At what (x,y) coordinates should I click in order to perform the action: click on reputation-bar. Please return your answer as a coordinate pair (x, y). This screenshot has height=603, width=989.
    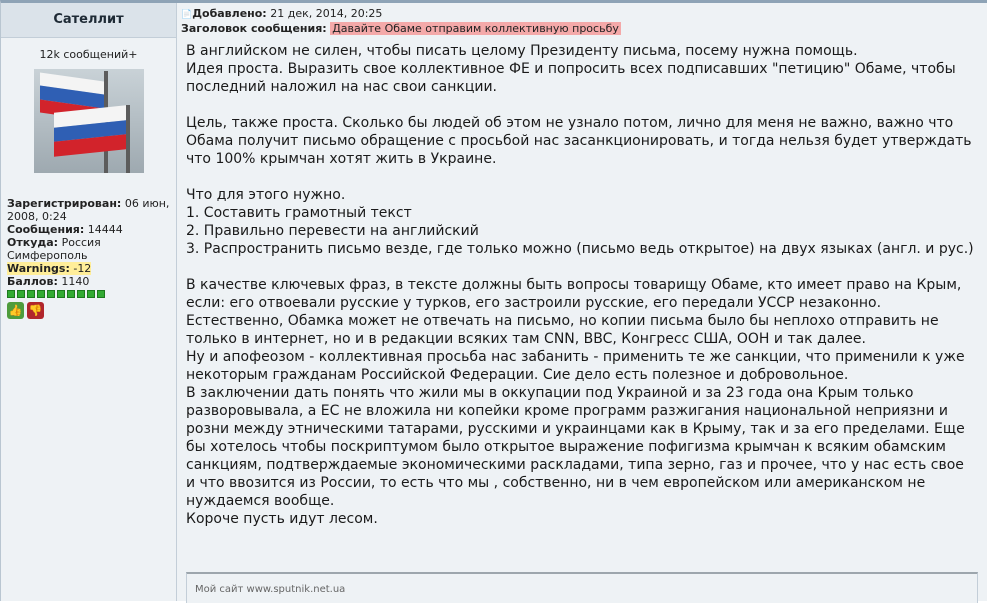
    Looking at the image, I should click on (91, 294).